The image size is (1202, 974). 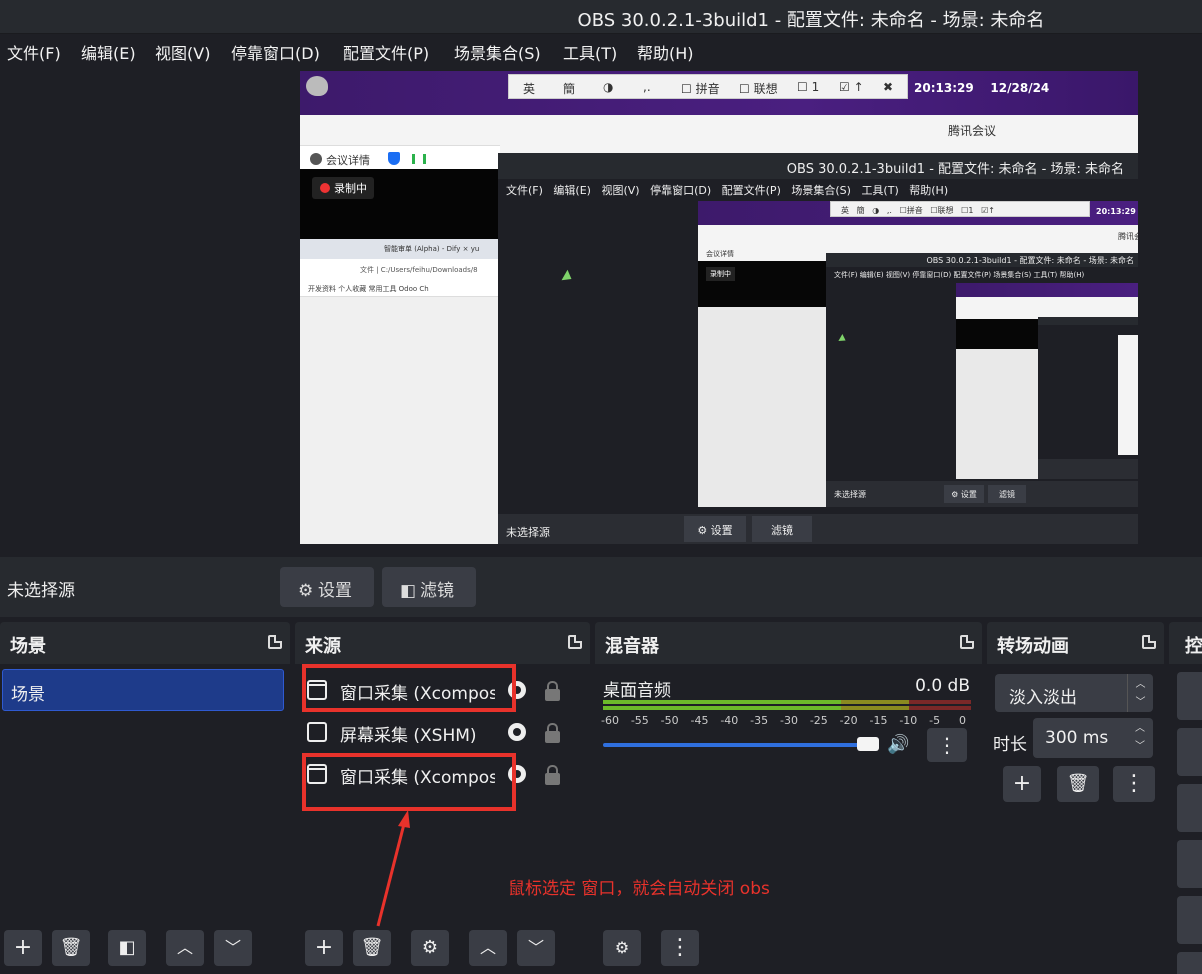 What do you see at coordinates (572, 190) in the screenshot?
I see `nested-menu-item: 编辑(E)` at bounding box center [572, 190].